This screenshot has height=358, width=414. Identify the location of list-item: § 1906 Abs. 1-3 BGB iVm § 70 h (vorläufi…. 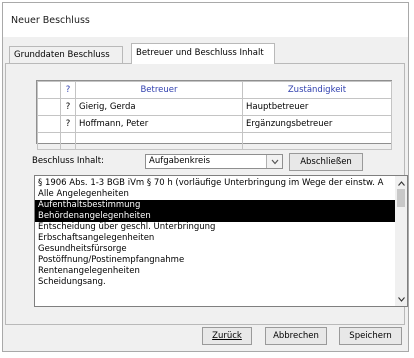
(215, 183).